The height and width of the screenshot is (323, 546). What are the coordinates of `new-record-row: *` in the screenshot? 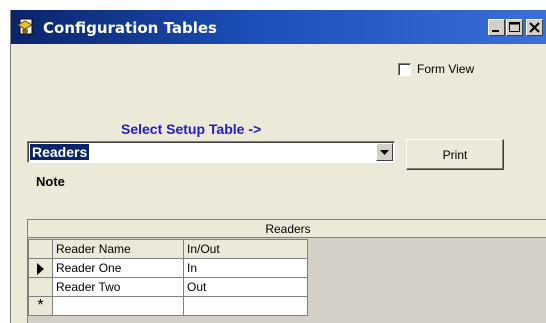 It's located at (168, 306).